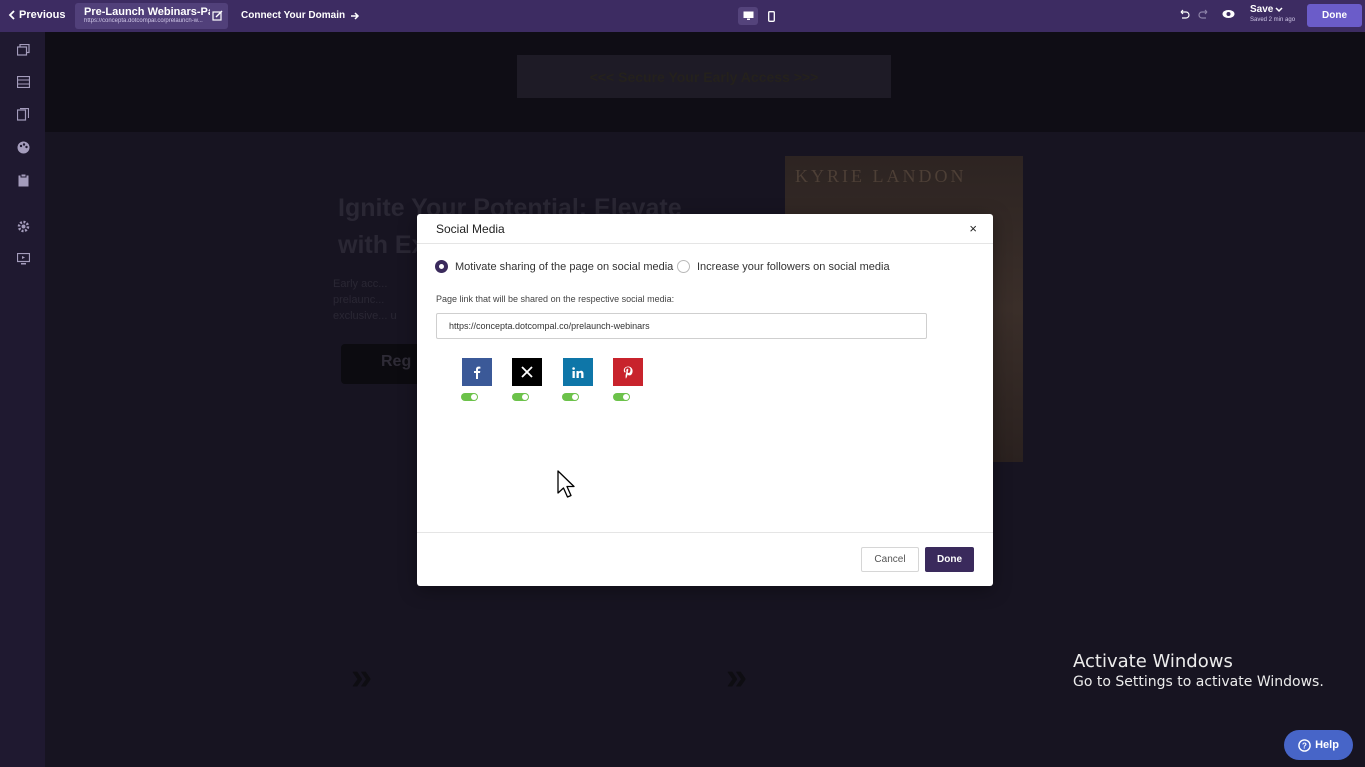  What do you see at coordinates (1334, 15) in the screenshot?
I see `done-button: Done` at bounding box center [1334, 15].